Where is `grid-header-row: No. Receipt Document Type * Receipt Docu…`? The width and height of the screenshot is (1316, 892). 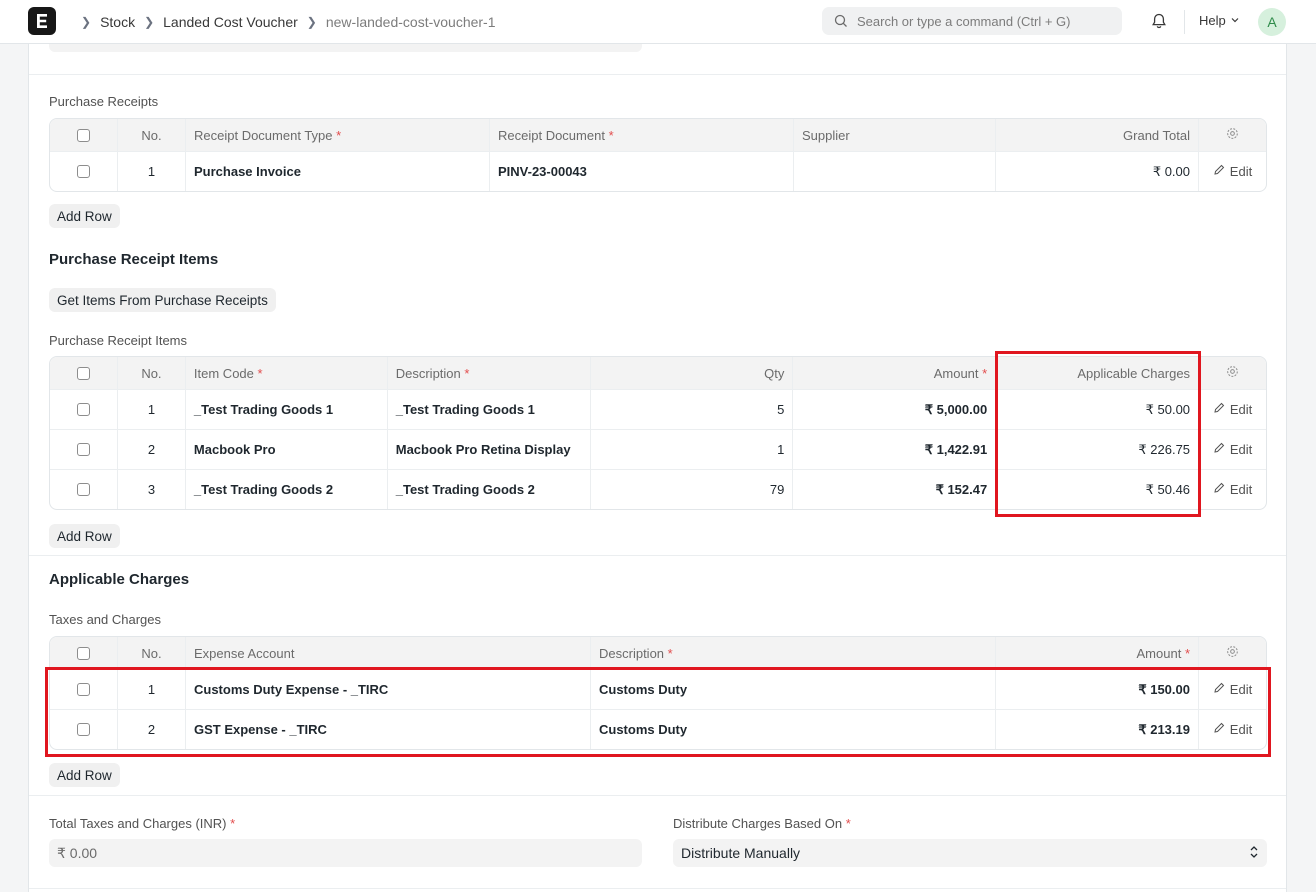 grid-header-row: No. Receipt Document Type * Receipt Docu… is located at coordinates (658, 135).